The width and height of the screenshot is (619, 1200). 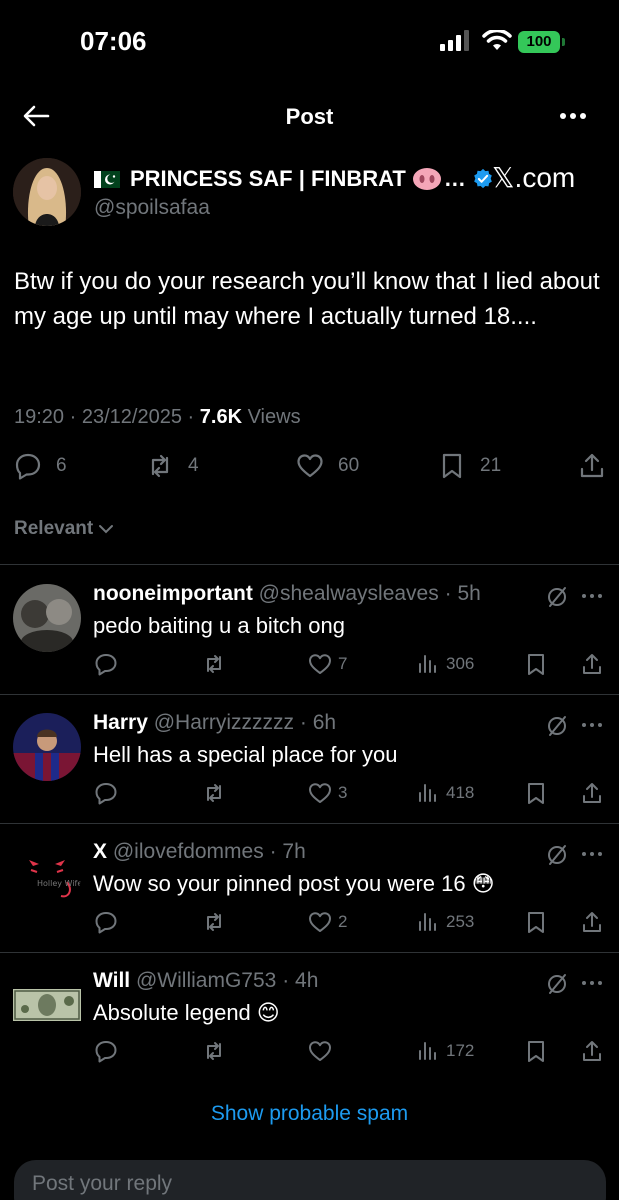 What do you see at coordinates (172, 466) in the screenshot?
I see `repost-button: 4` at bounding box center [172, 466].